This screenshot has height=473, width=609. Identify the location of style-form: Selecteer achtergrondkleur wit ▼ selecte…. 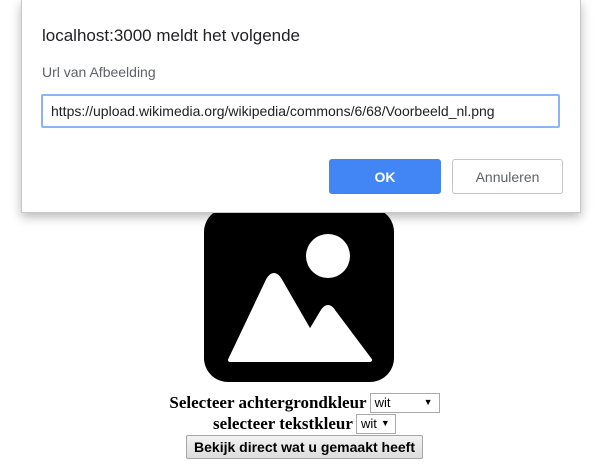
(304, 425).